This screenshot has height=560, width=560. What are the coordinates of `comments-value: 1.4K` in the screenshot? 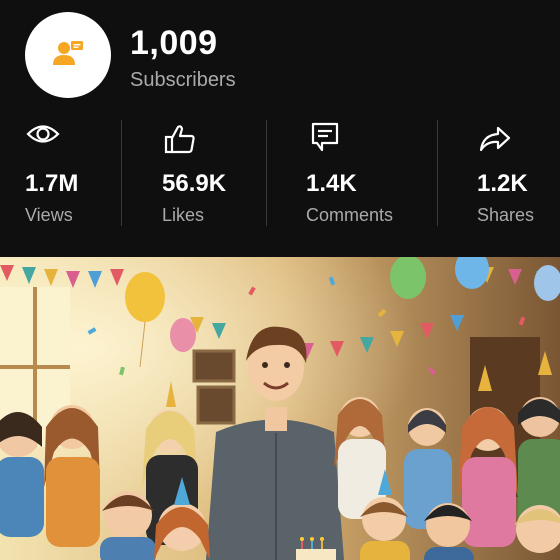 It's located at (331, 183).